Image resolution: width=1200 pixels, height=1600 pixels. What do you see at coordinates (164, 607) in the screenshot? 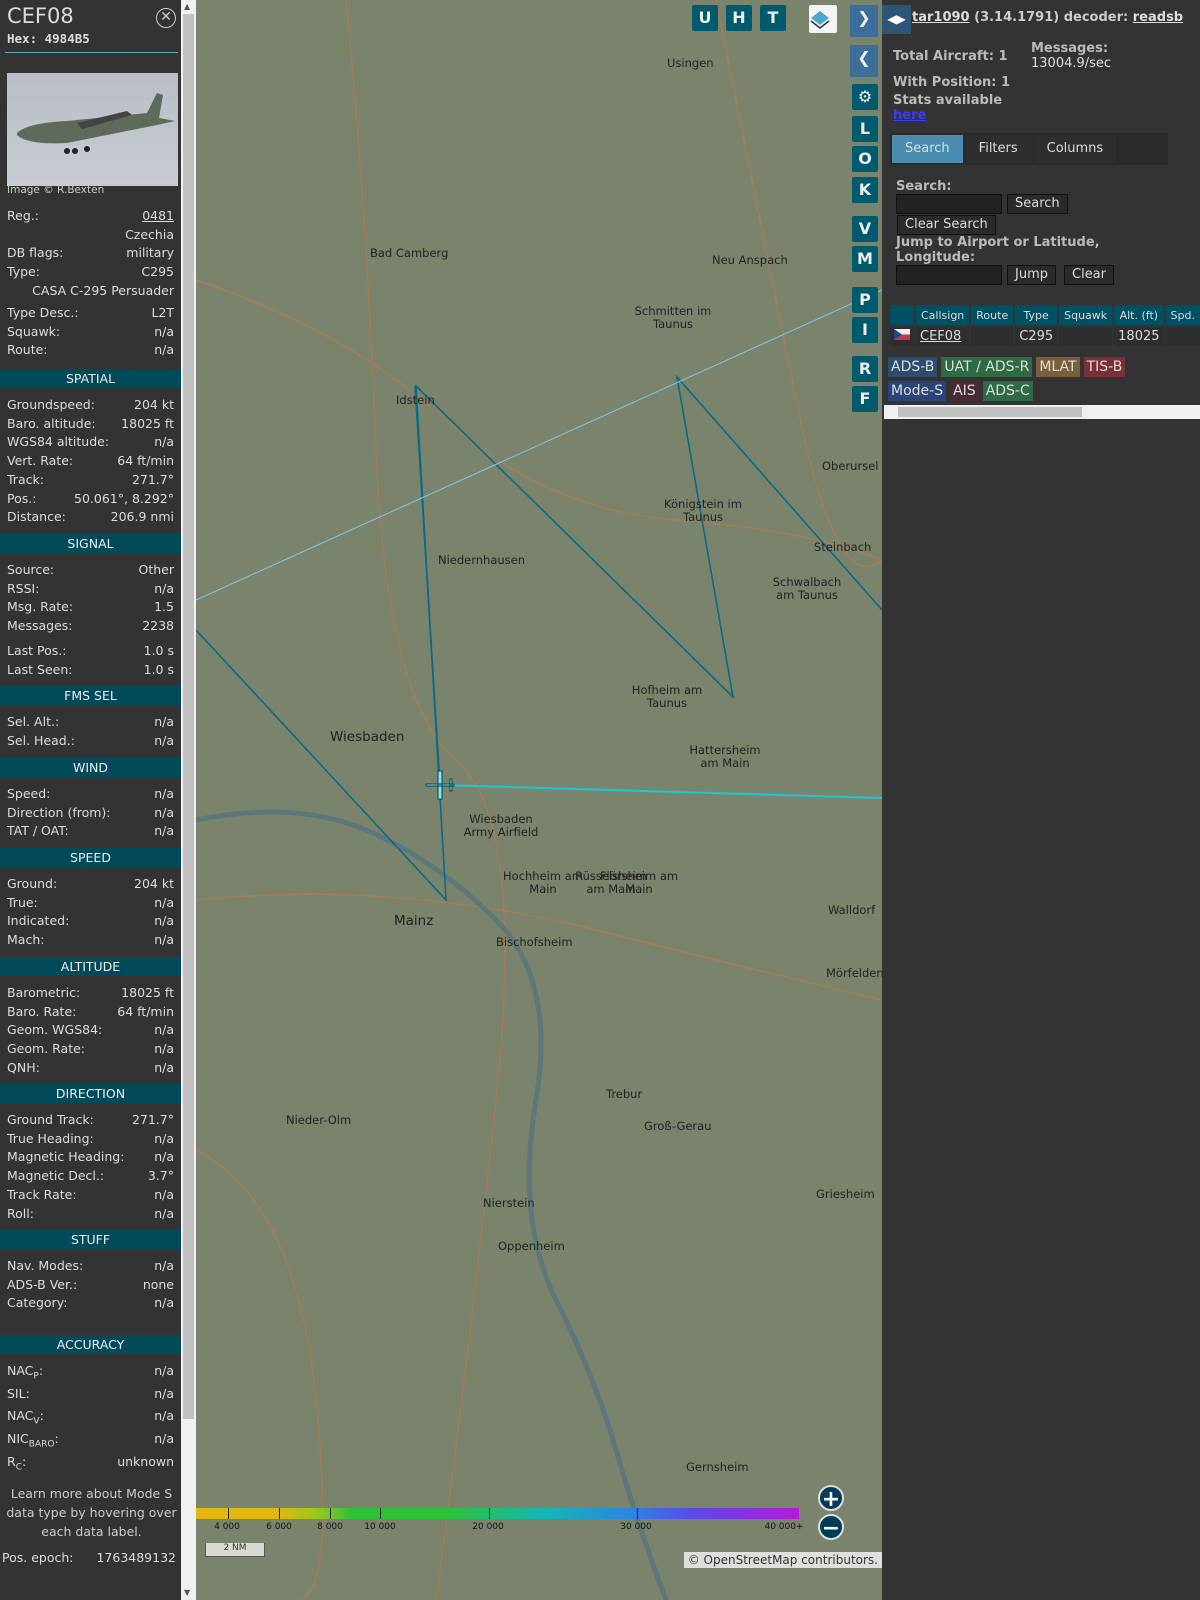
I see `info-value: 1.5` at bounding box center [164, 607].